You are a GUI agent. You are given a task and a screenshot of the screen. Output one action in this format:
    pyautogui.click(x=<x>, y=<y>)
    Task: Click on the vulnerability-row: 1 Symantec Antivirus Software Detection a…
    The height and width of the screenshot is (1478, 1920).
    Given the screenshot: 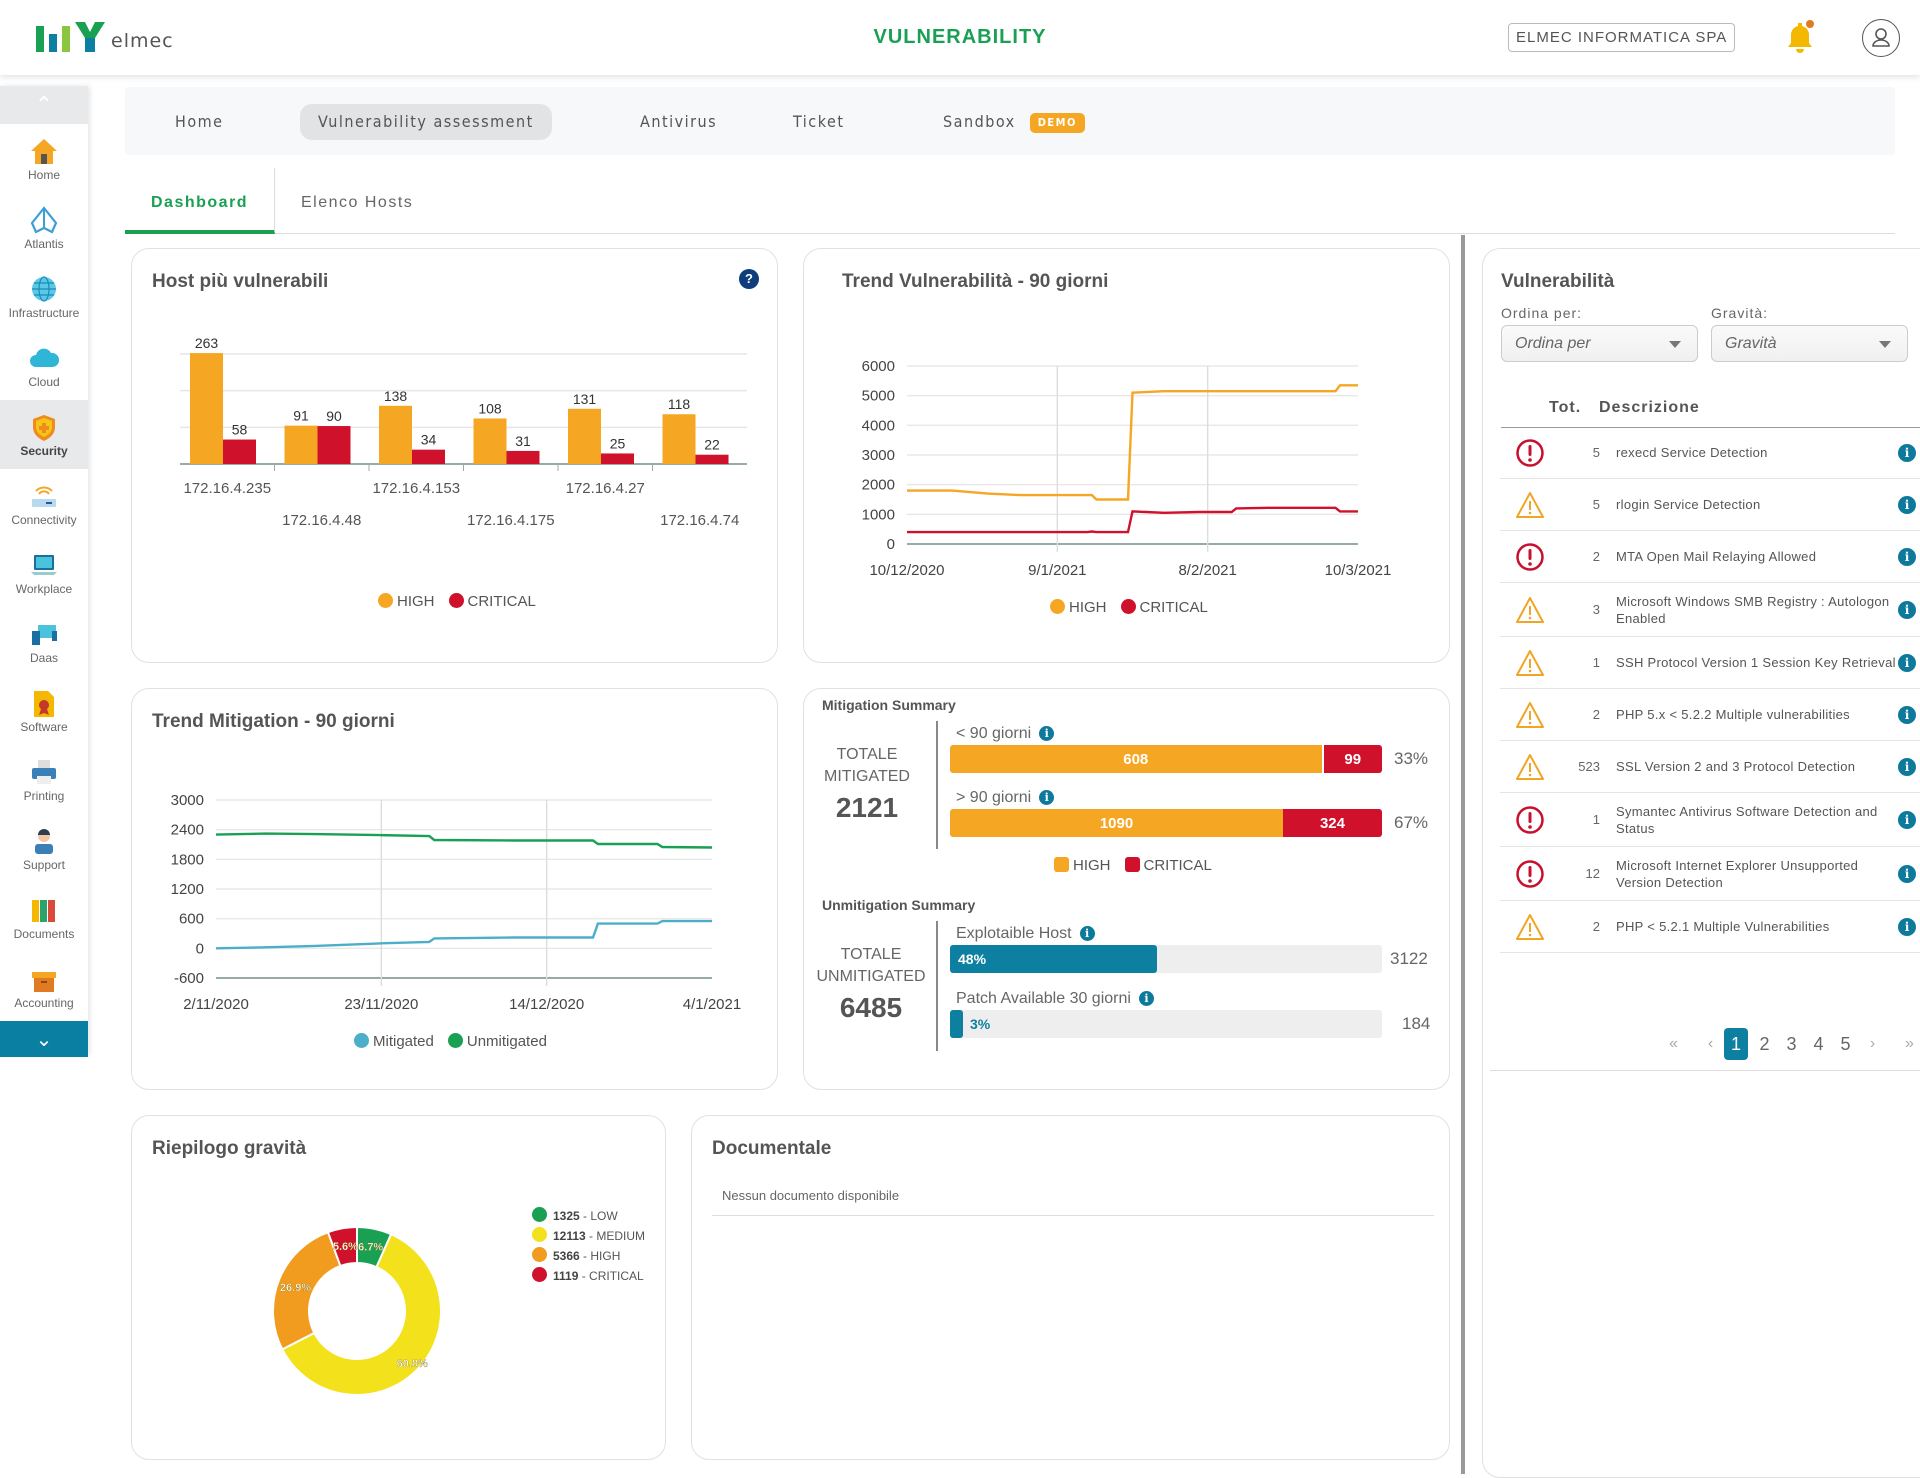 What is the action you would take?
    pyautogui.click(x=1710, y=820)
    